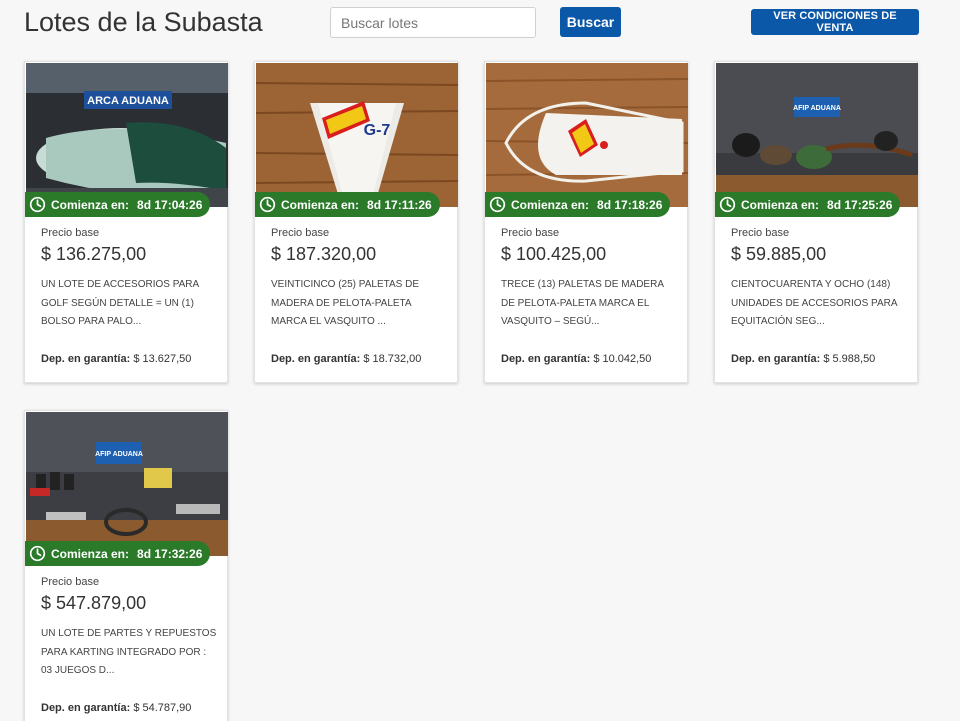 This screenshot has width=960, height=721. I want to click on base-price: $ 547.879,00, so click(94, 603).